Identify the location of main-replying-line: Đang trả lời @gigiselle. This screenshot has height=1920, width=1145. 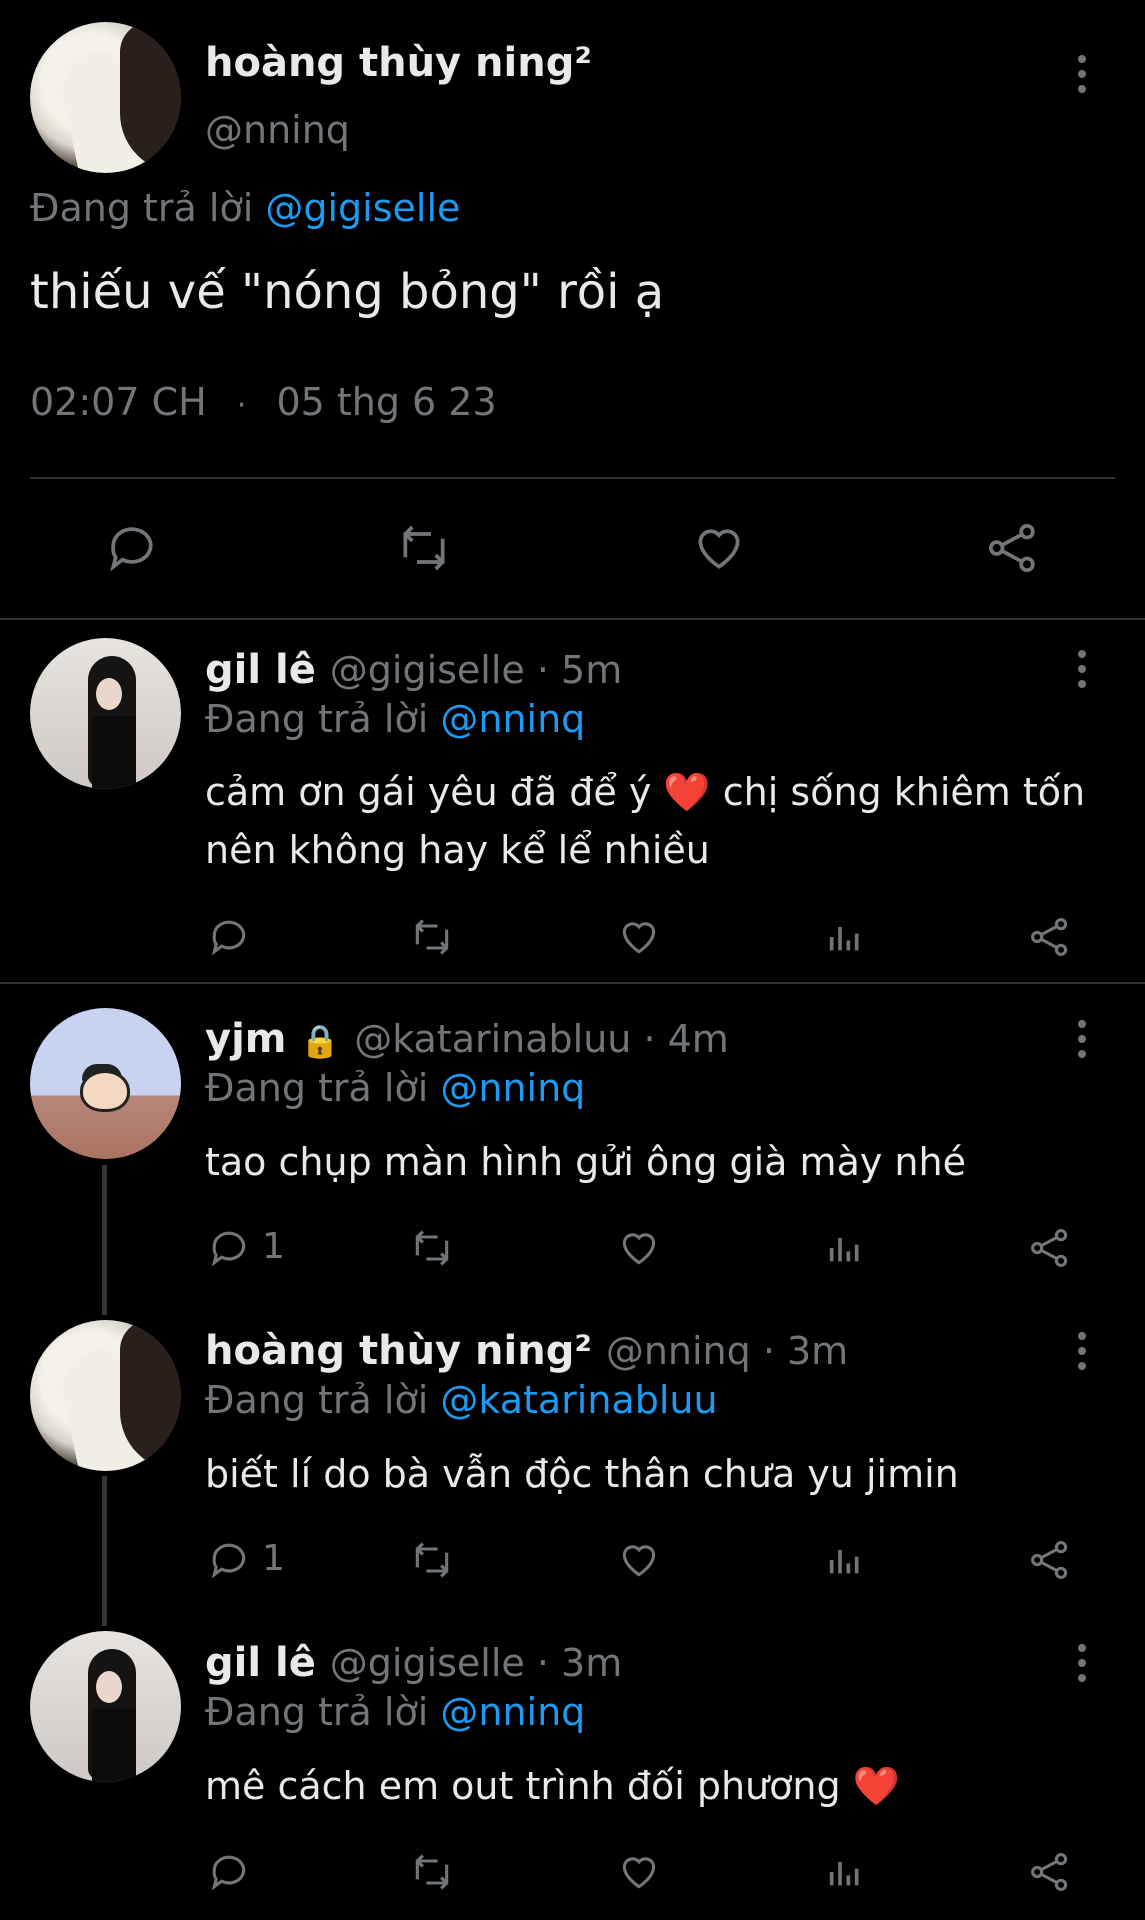
(245, 208).